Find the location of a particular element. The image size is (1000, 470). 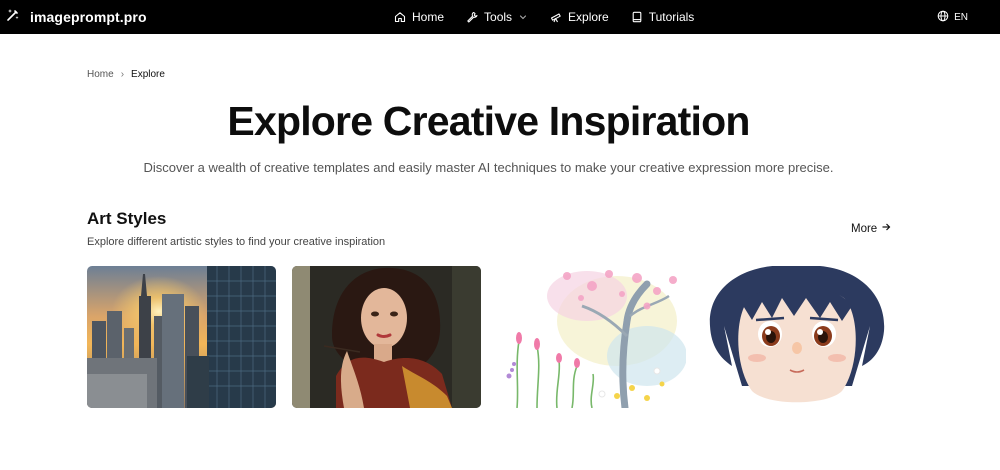

art-style-card-city is located at coordinates (181, 337).